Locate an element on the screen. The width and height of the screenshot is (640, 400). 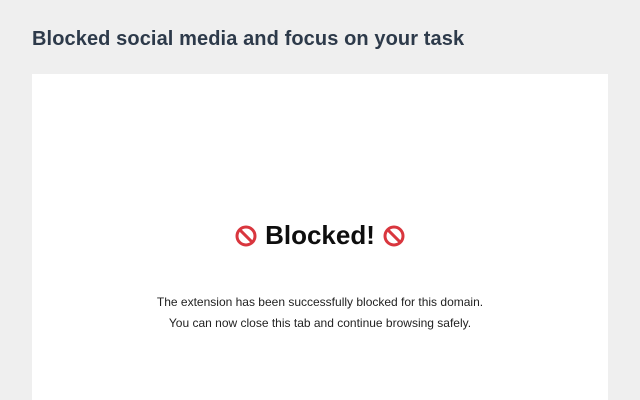
blocked-title: Blocked! is located at coordinates (320, 235).